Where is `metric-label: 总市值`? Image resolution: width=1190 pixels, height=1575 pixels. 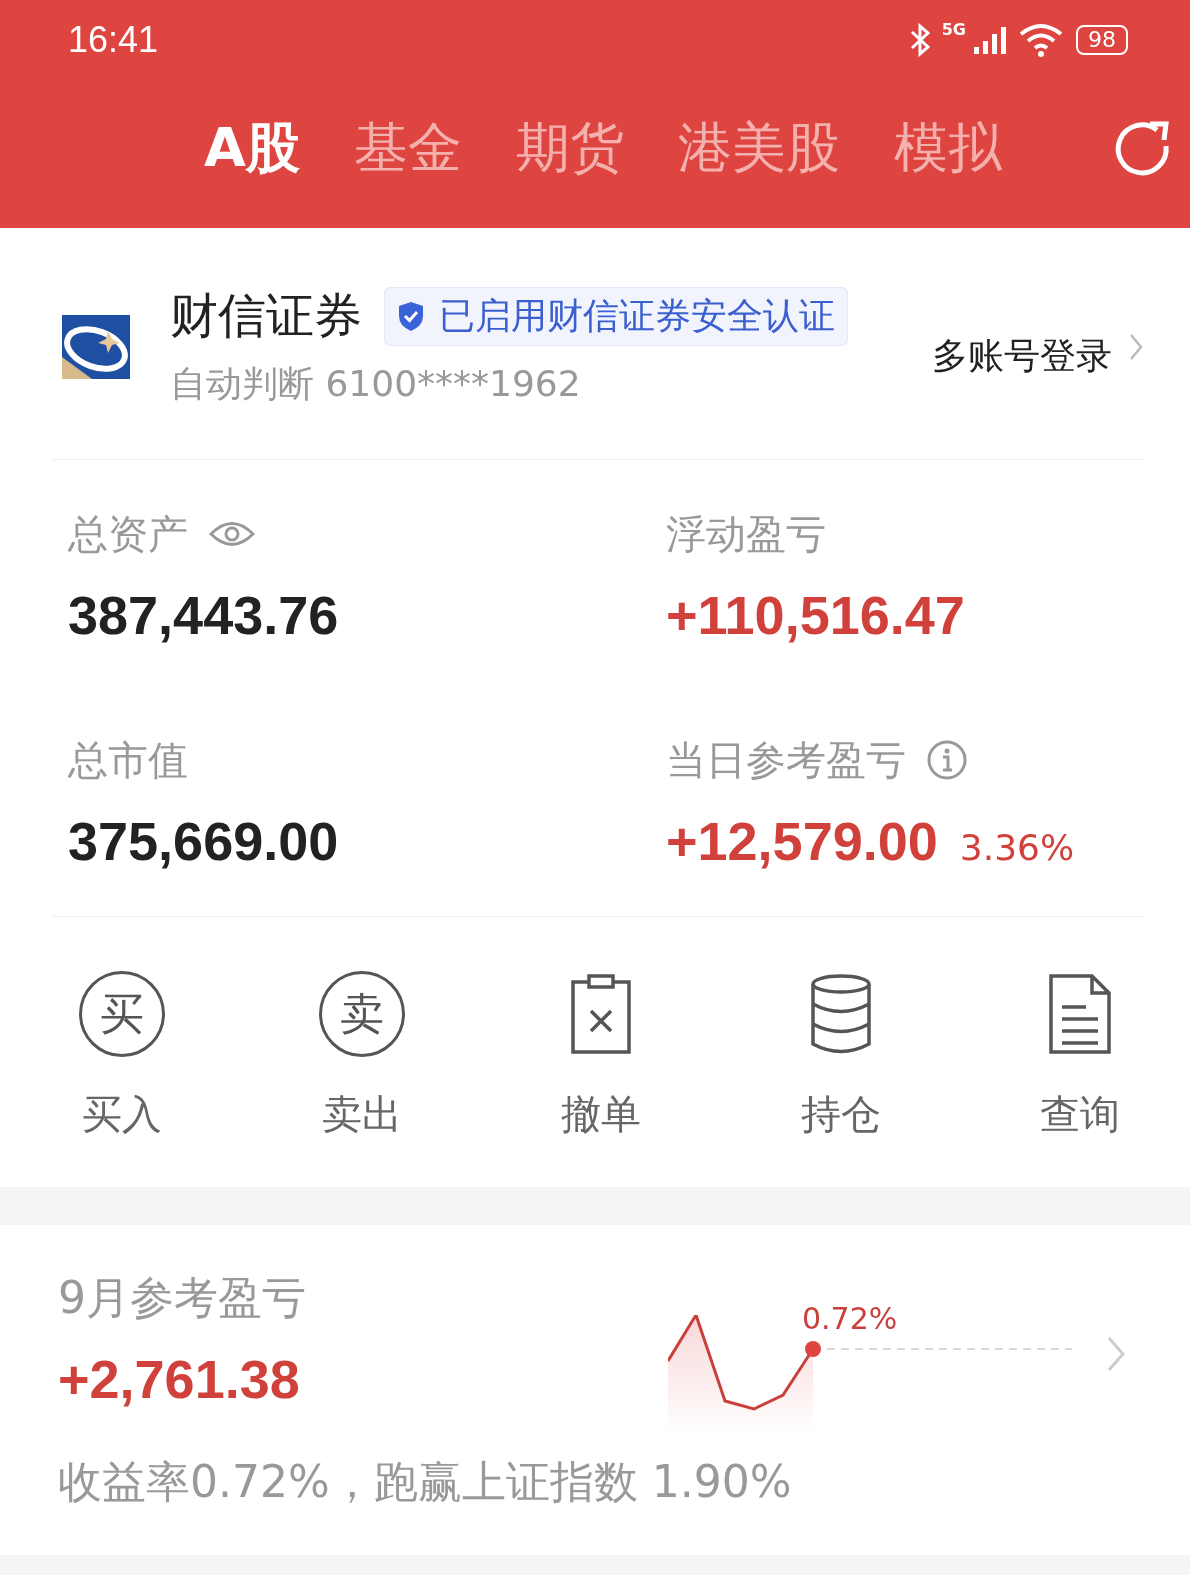
metric-label: 总市值 is located at coordinates (128, 760).